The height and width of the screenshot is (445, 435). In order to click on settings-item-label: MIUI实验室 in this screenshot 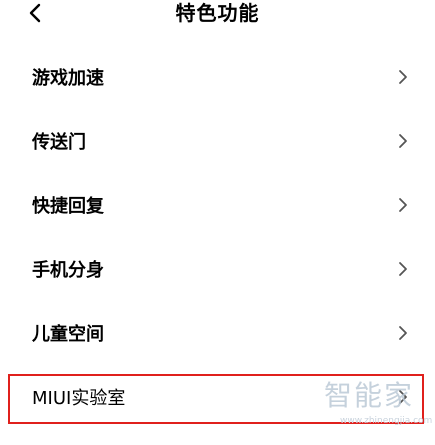, I will do `click(79, 398)`.